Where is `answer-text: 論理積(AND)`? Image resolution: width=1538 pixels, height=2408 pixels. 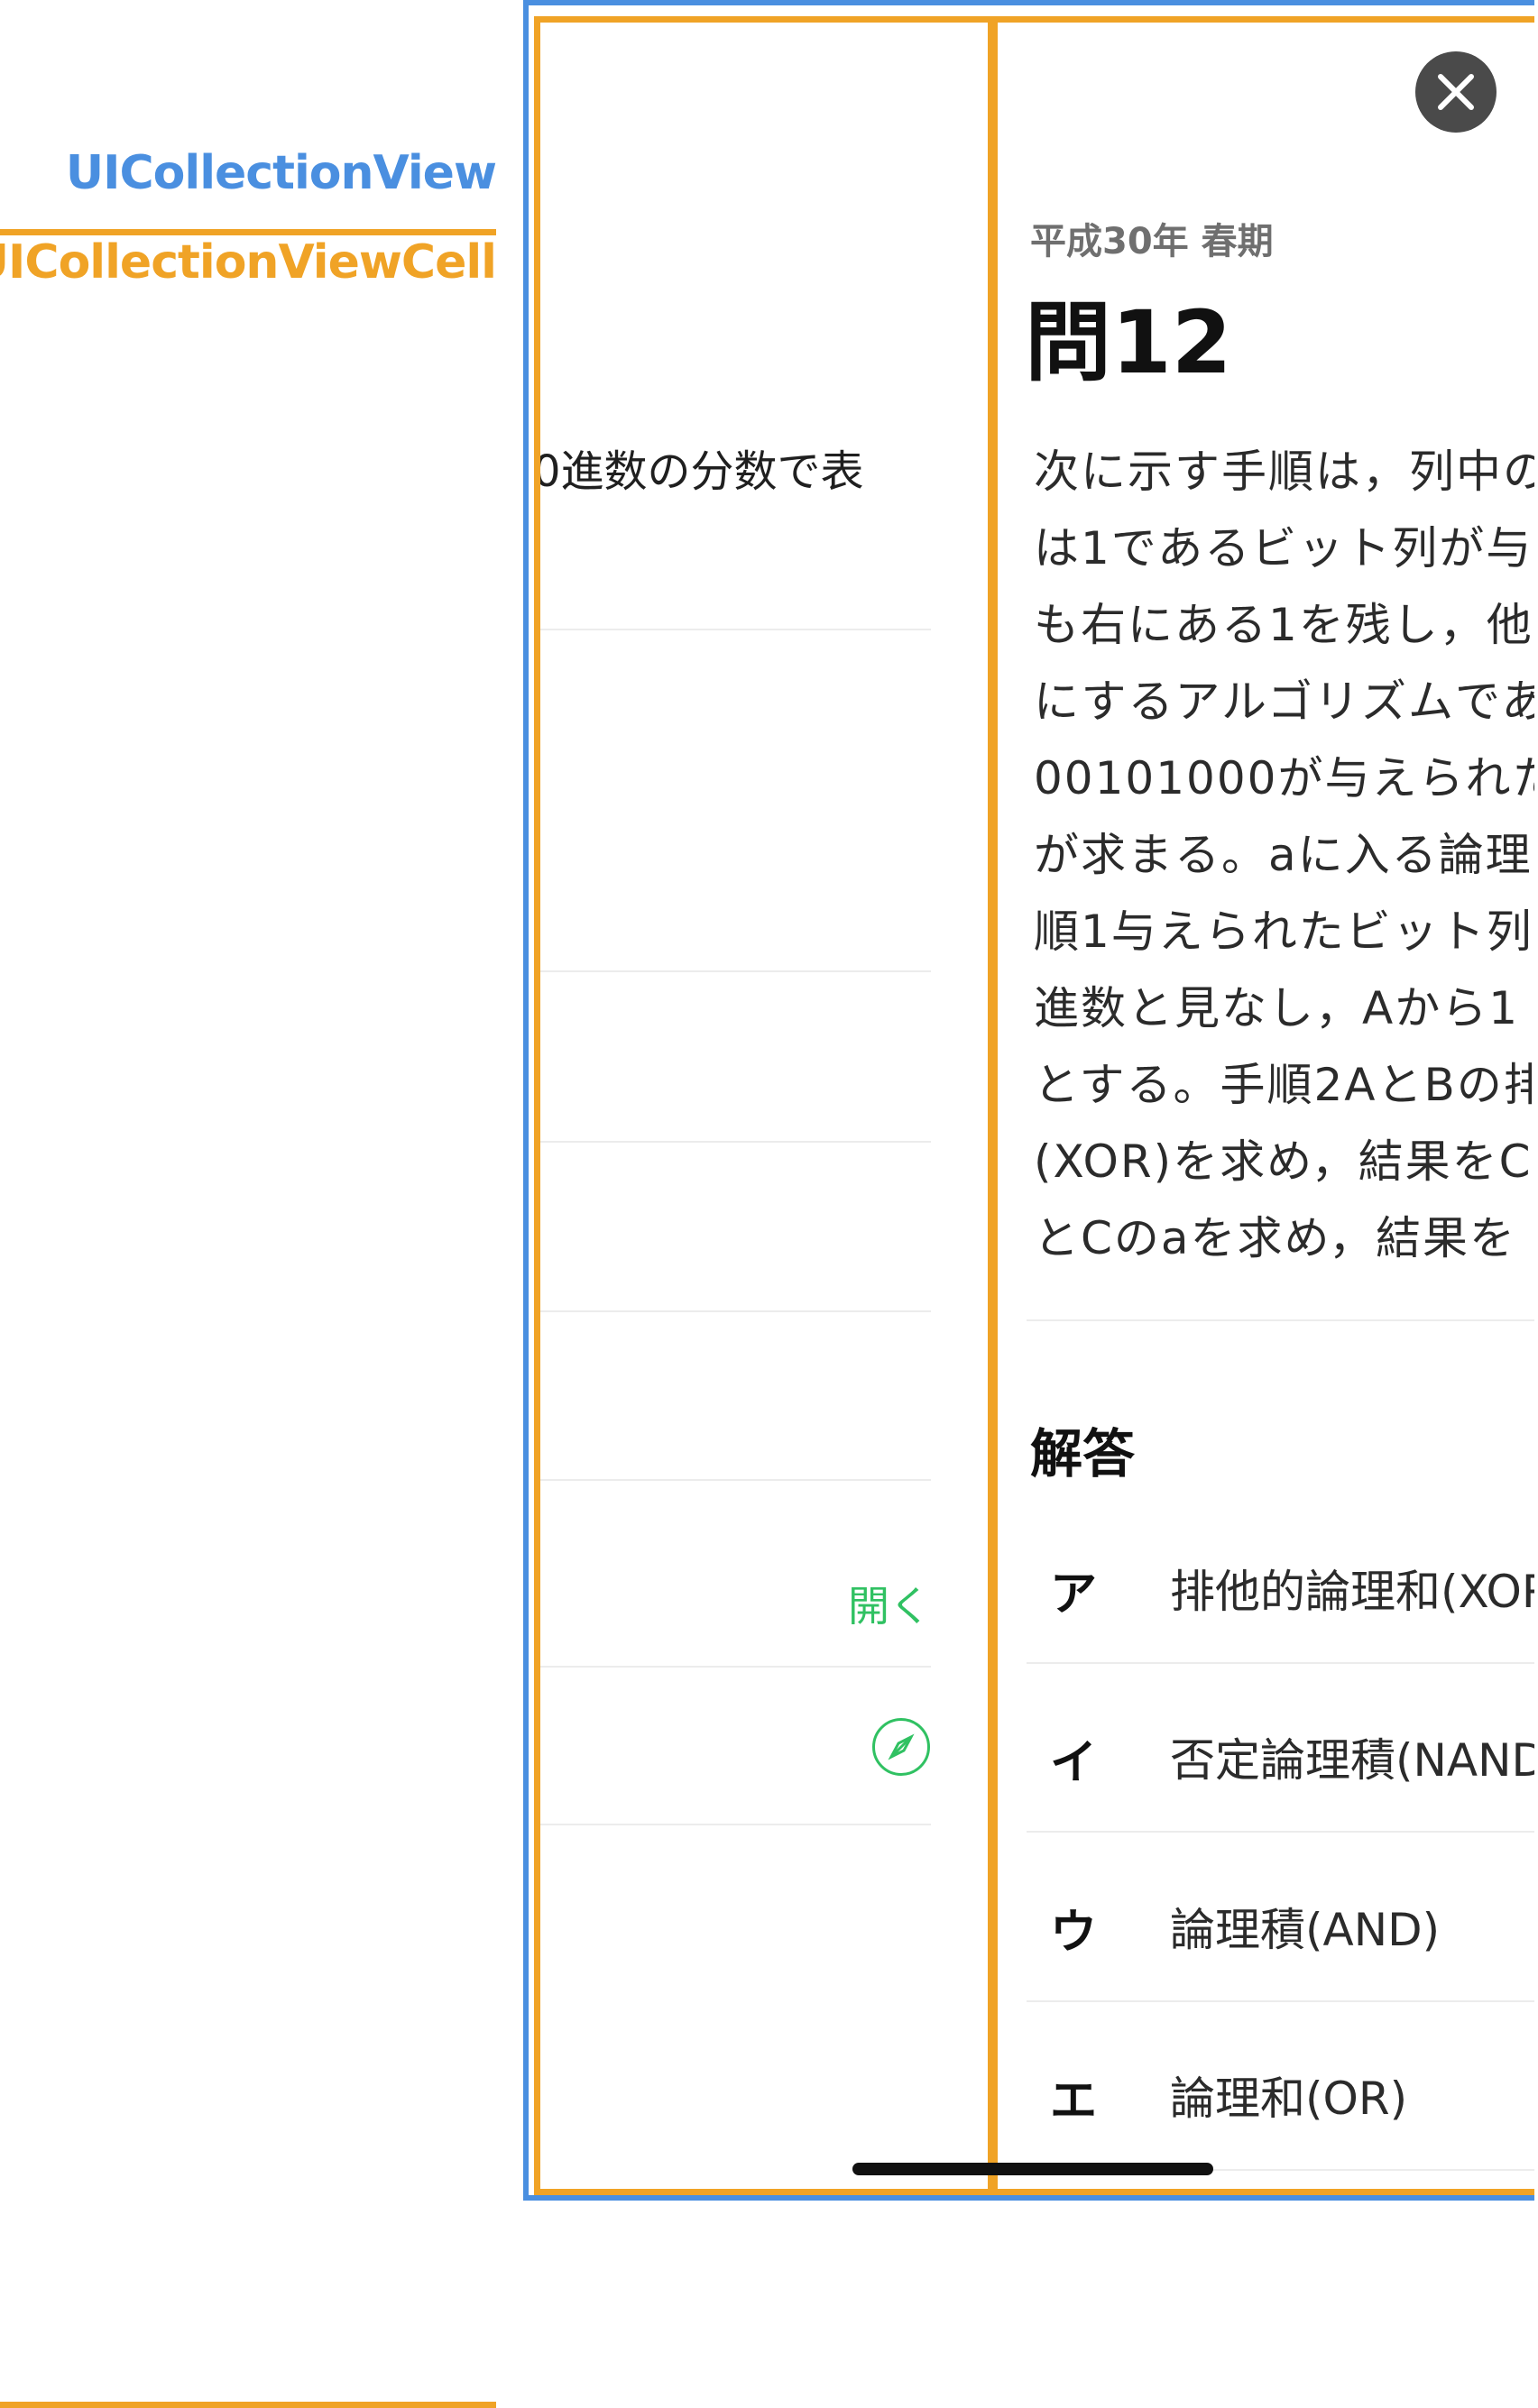
answer-text: 論理積(AND) is located at coordinates (1306, 1930).